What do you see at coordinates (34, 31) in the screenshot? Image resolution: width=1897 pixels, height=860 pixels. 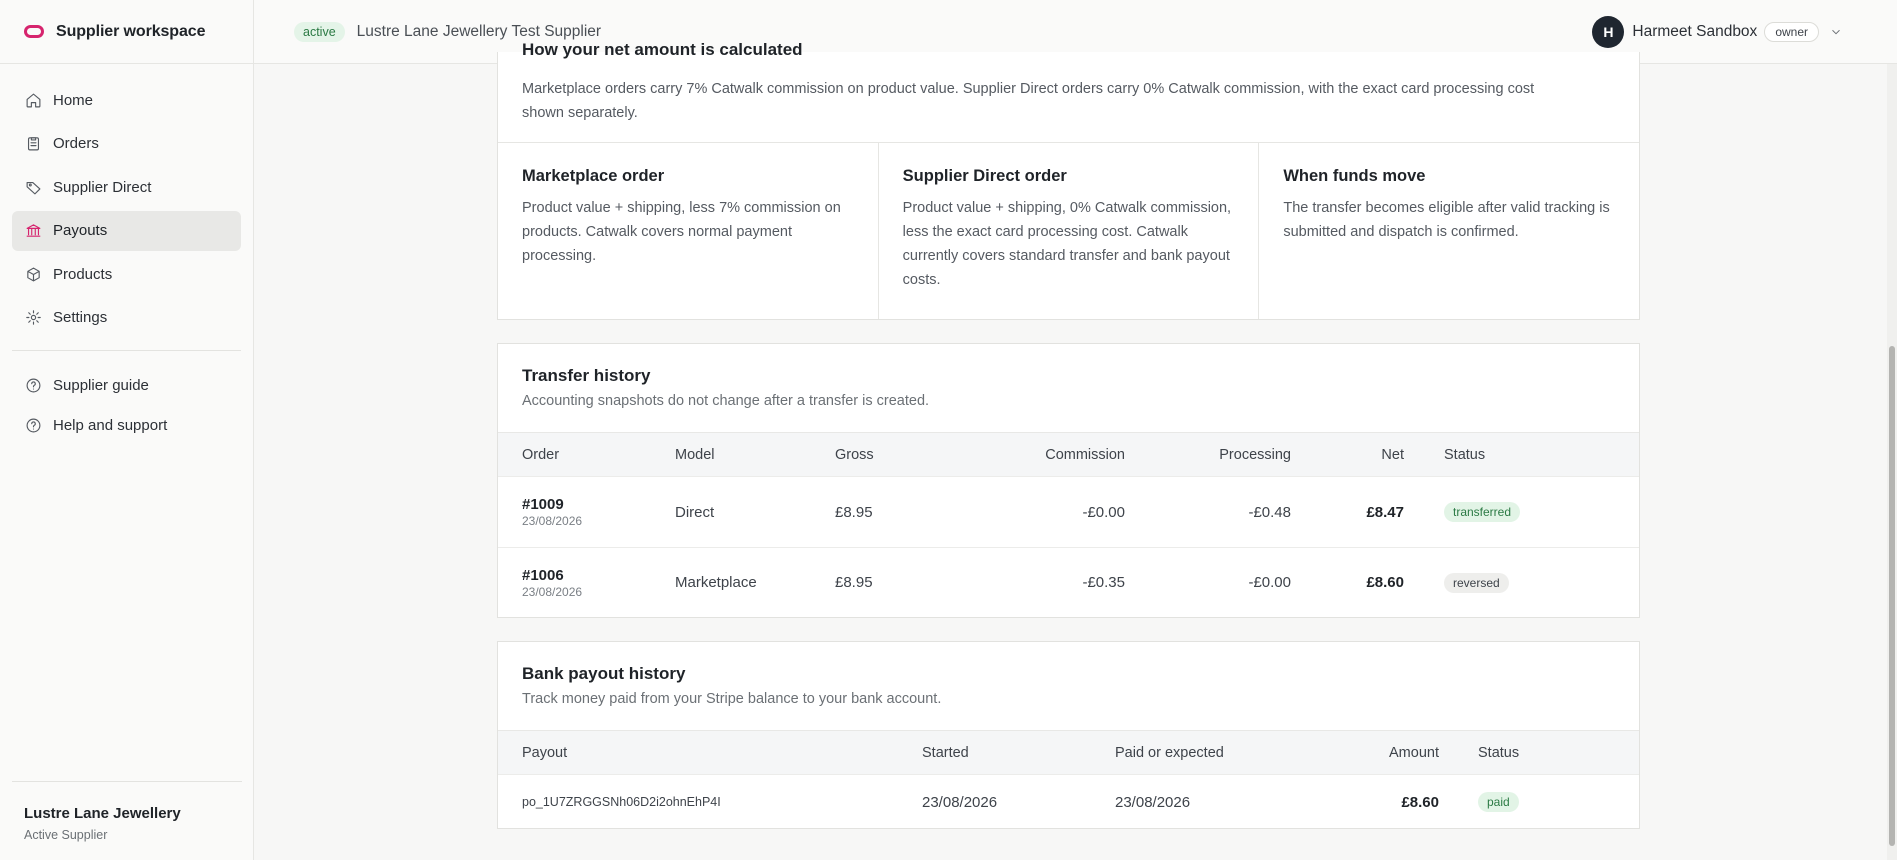 I see `catwalk-logo-icon` at bounding box center [34, 31].